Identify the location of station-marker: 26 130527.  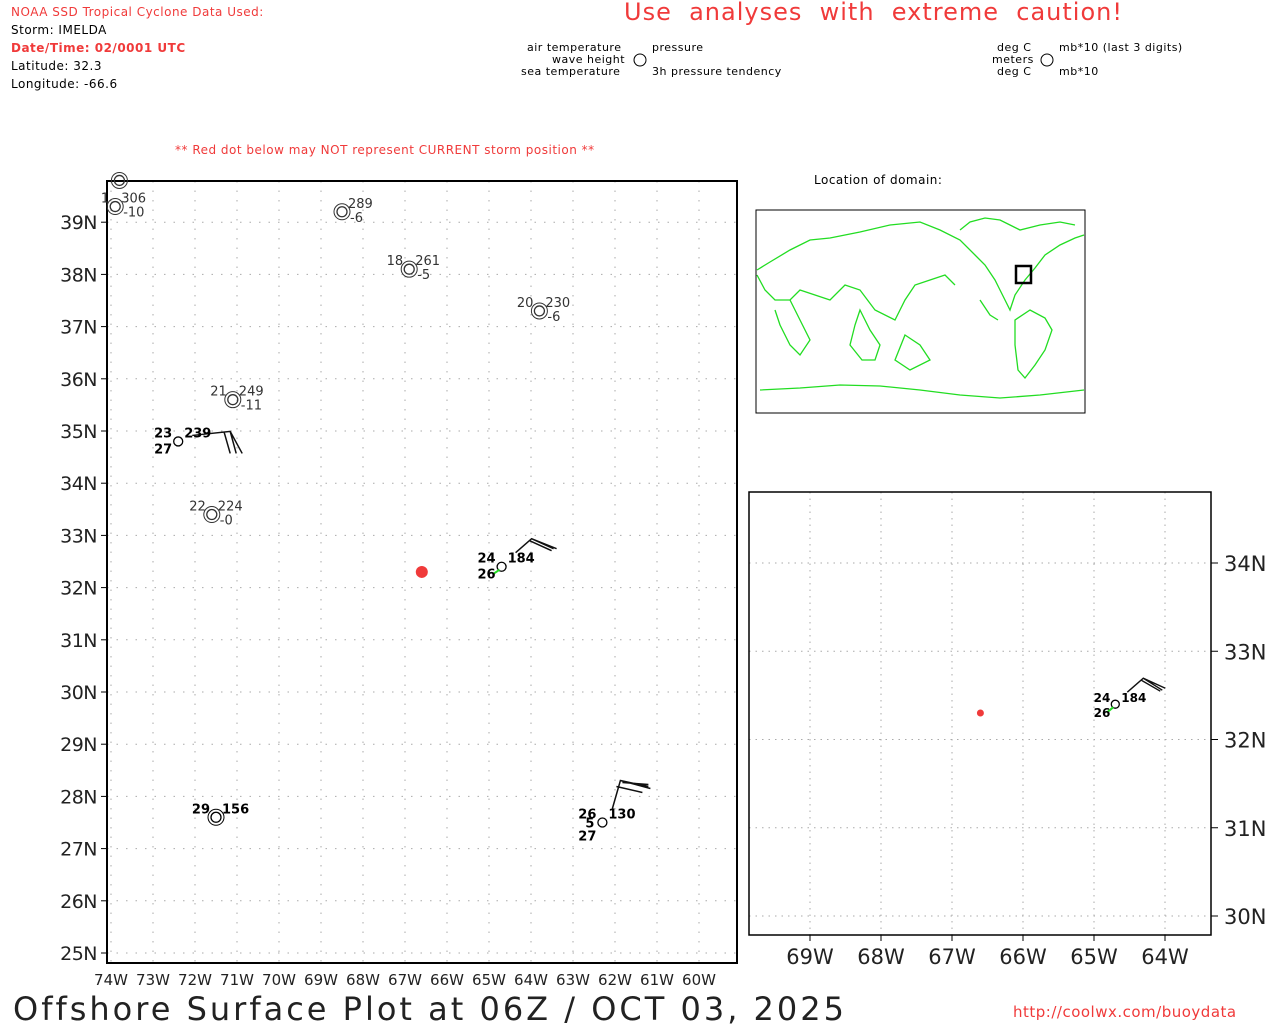
(614, 812).